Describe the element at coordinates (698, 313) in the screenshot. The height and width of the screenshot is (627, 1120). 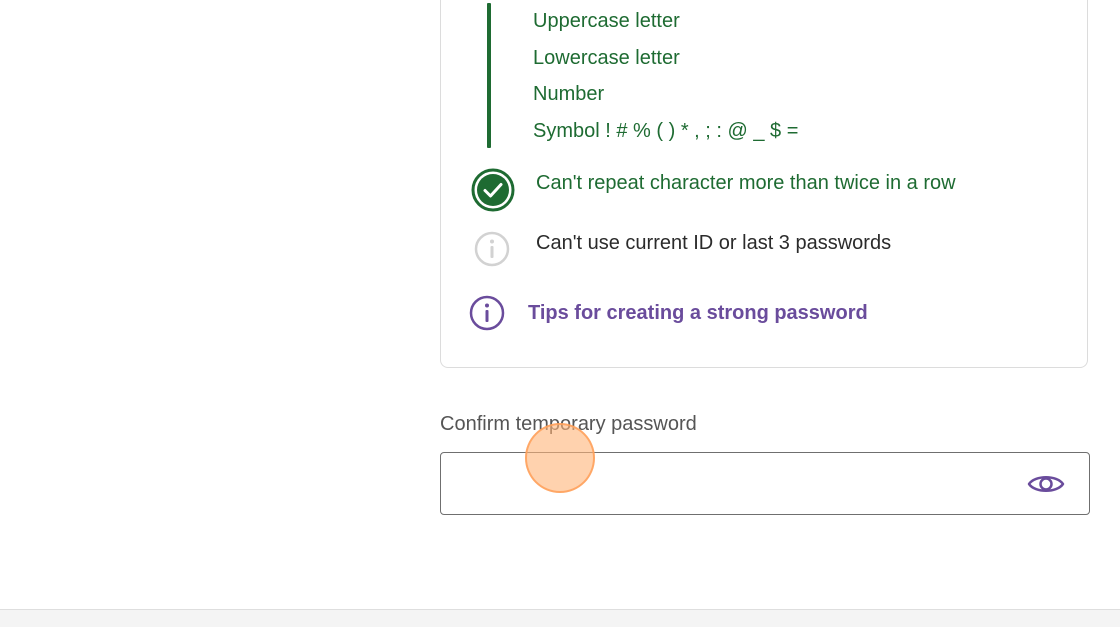
I see `tips-strong-password-link: Tips for creating a strong password` at that location.